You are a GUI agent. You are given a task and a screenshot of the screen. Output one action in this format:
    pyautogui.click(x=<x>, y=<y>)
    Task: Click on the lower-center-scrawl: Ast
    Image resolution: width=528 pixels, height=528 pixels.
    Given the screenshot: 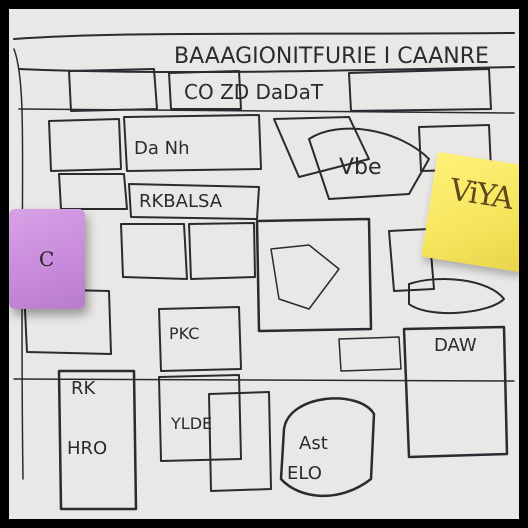 What is the action you would take?
    pyautogui.click(x=313, y=443)
    